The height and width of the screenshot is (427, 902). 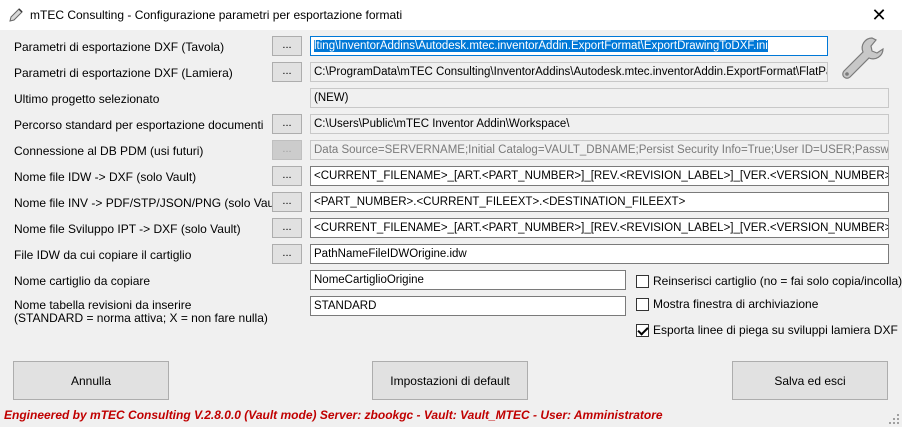 I want to click on idw-titleblock-source-field: PathNameFileIDWOrigine.idw, so click(x=599, y=254).